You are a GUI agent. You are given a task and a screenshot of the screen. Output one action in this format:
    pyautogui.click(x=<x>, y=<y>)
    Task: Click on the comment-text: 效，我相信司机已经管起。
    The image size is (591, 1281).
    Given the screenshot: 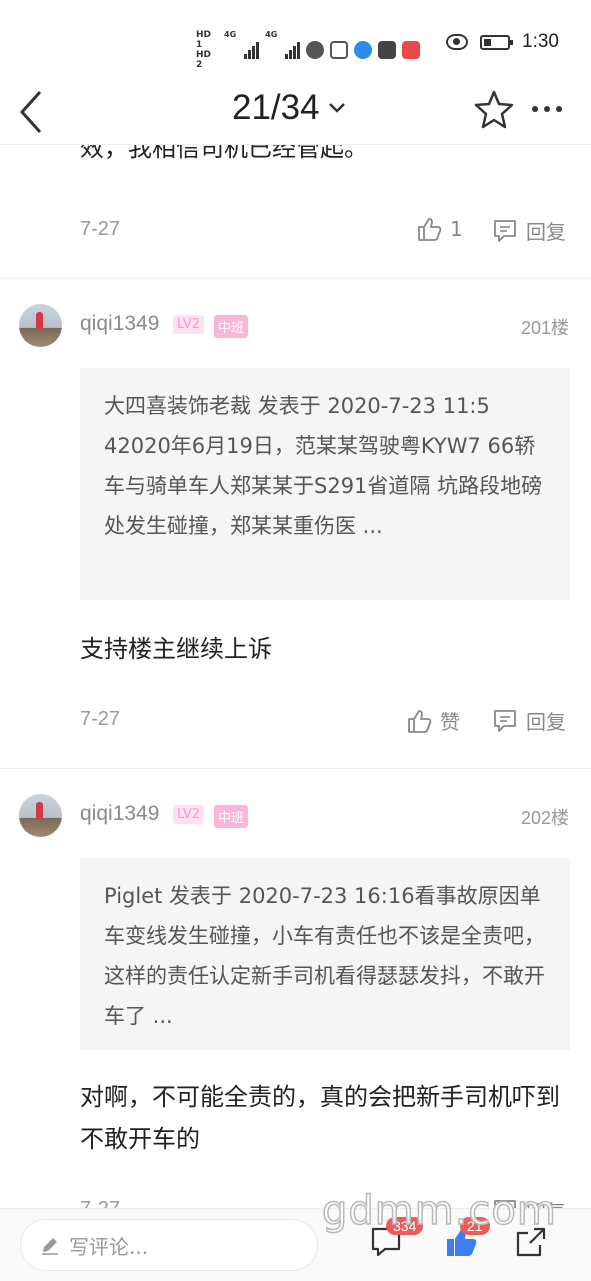 What is the action you would take?
    pyautogui.click(x=224, y=153)
    